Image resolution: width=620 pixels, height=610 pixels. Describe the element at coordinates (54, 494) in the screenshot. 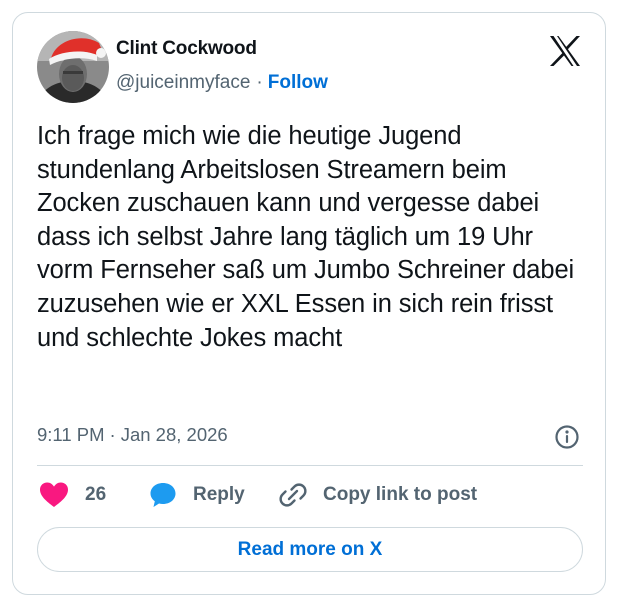

I see `heart-icon` at that location.